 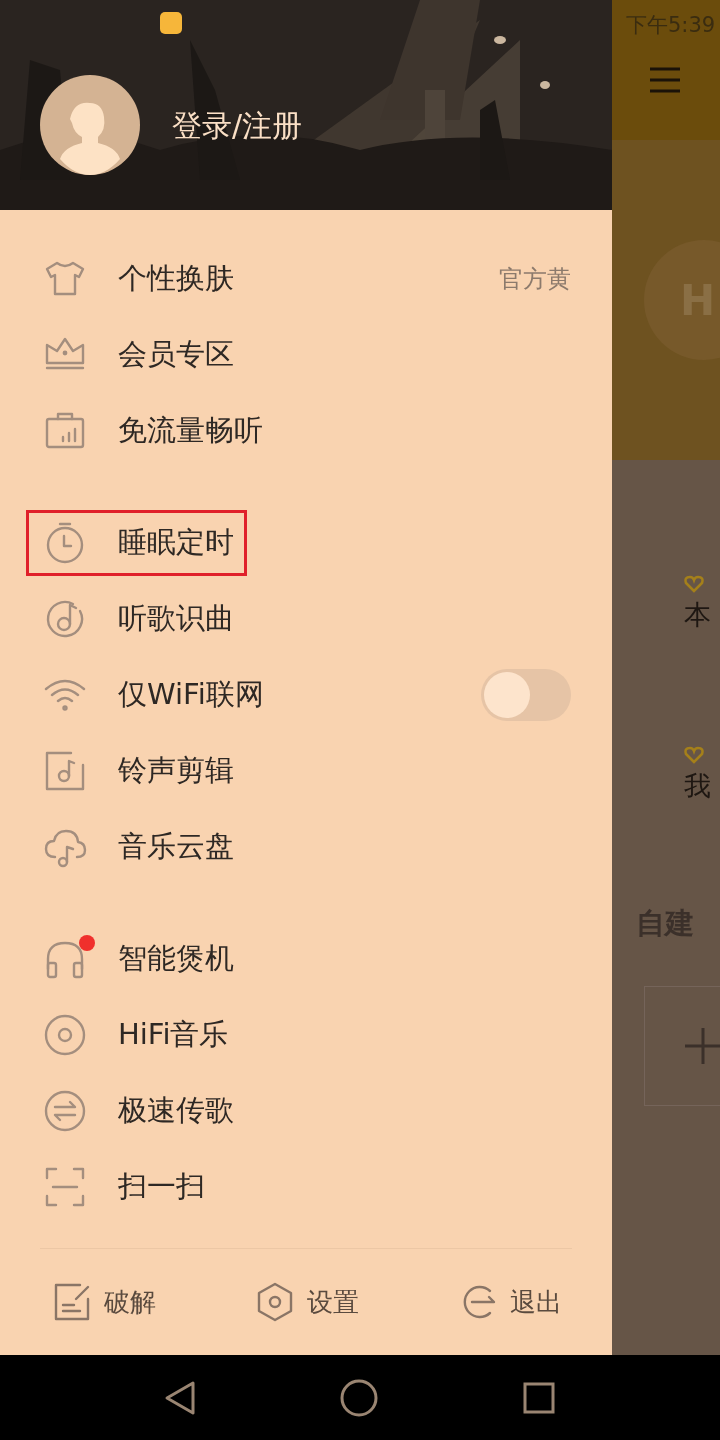 What do you see at coordinates (275, 1302) in the screenshot?
I see `settings-icon` at bounding box center [275, 1302].